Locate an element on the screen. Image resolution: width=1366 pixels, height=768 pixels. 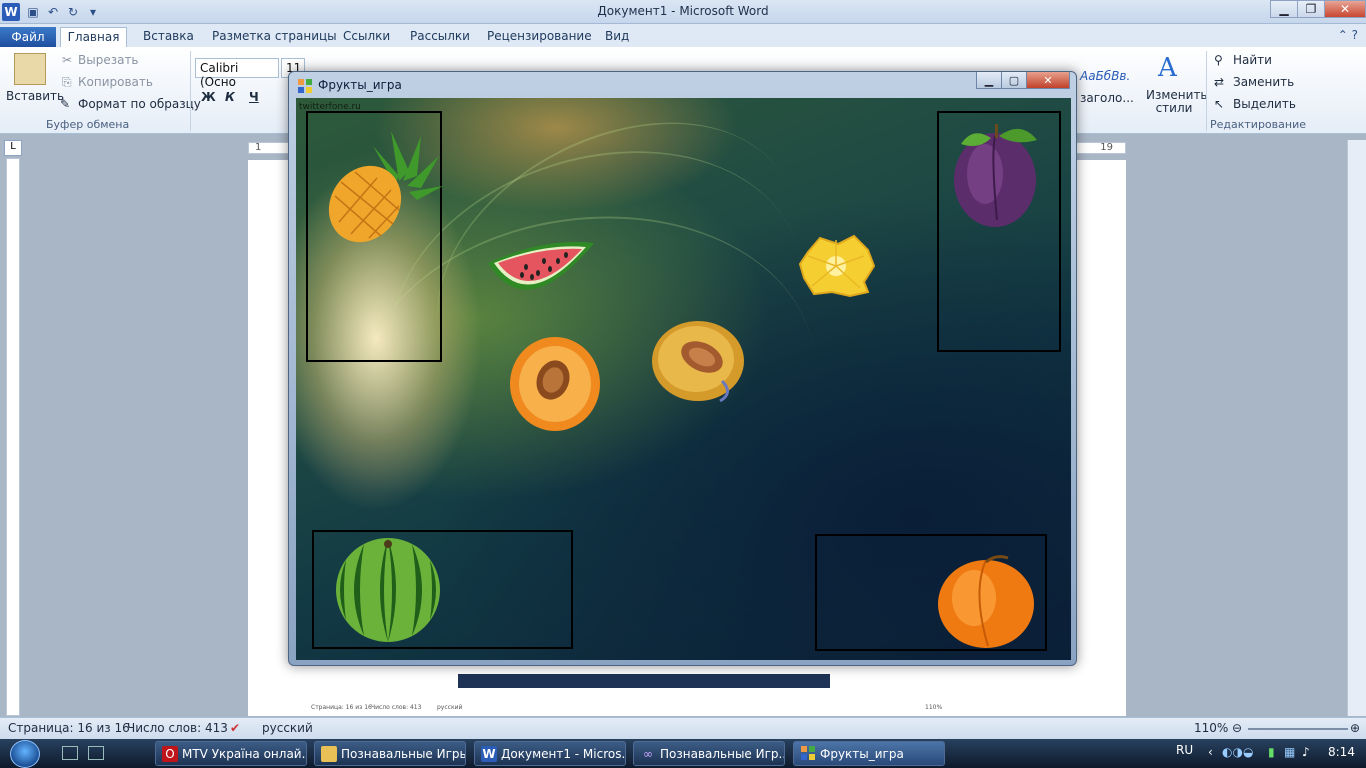
ruler-end-label: 19 is located at coordinates (1106, 147).